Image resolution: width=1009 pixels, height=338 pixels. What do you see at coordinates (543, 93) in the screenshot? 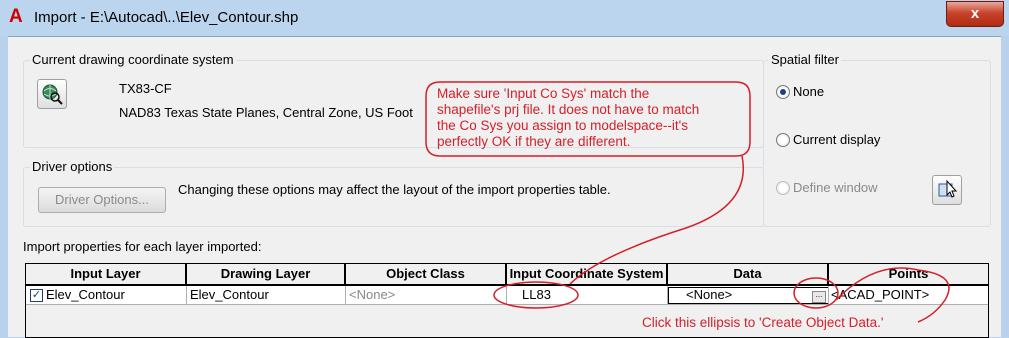
I see `cosys-note-line-1: Make sure 'Input Co Sys' match the` at bounding box center [543, 93].